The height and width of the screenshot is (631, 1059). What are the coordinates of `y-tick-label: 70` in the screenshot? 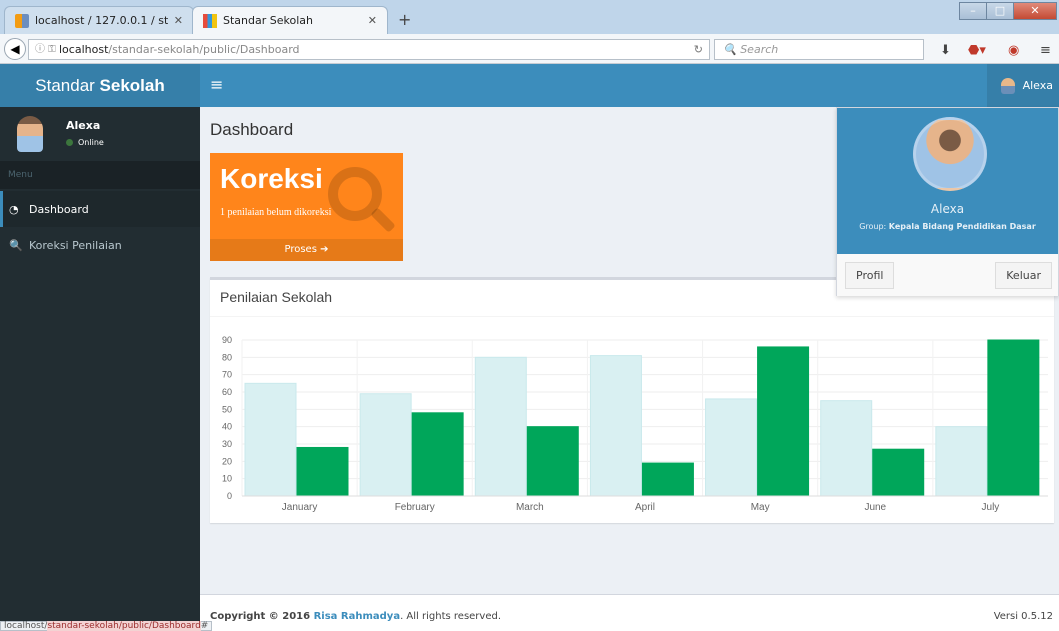 It's located at (227, 375).